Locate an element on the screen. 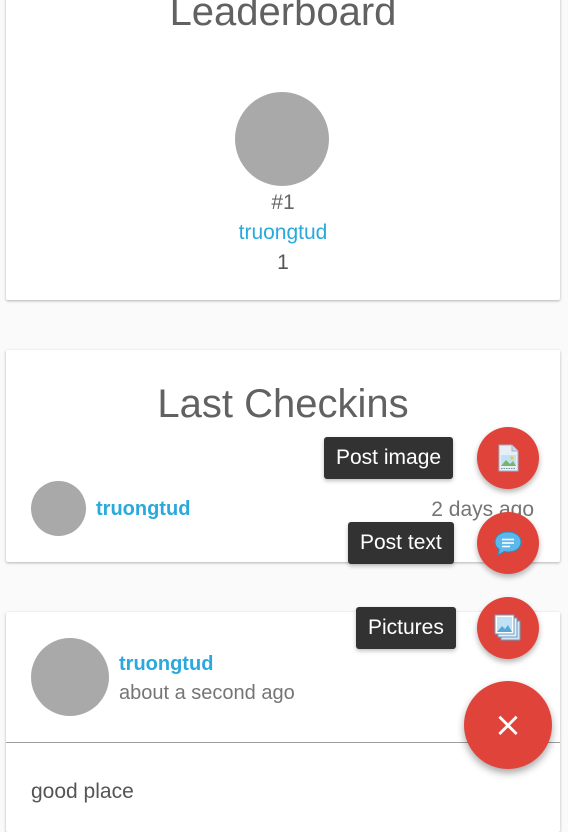 The height and width of the screenshot is (832, 568). post-image-button is located at coordinates (508, 458).